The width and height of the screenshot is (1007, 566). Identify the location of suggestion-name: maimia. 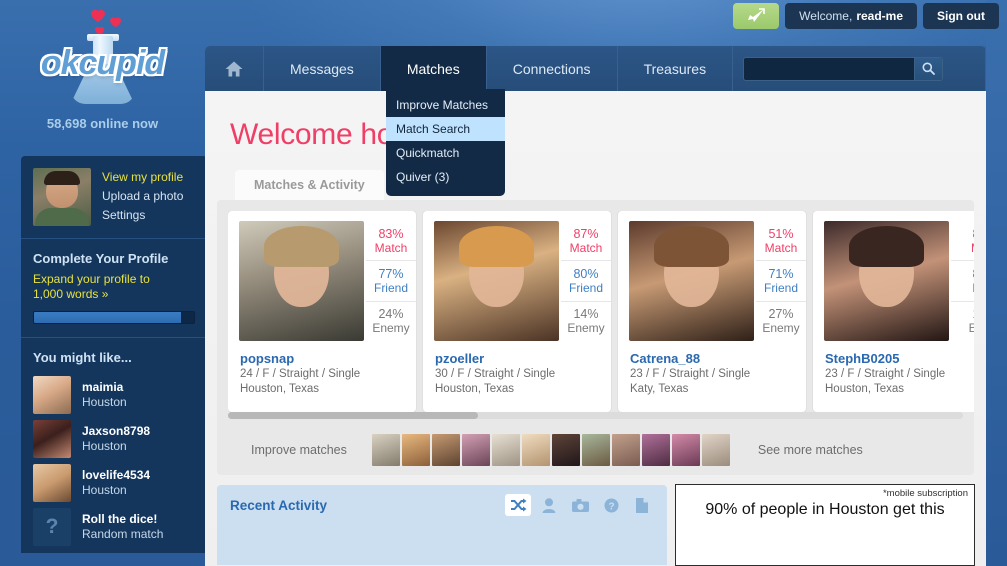
(103, 387).